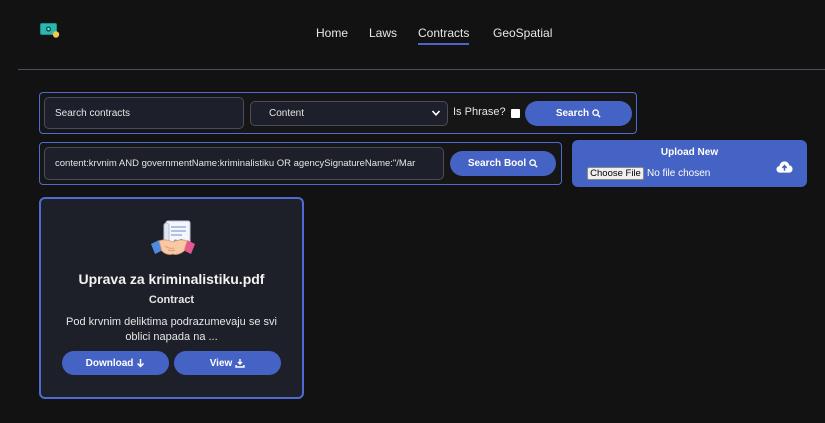 The width and height of the screenshot is (825, 423). What do you see at coordinates (444, 35) in the screenshot?
I see `nav-contracts: Contracts` at bounding box center [444, 35].